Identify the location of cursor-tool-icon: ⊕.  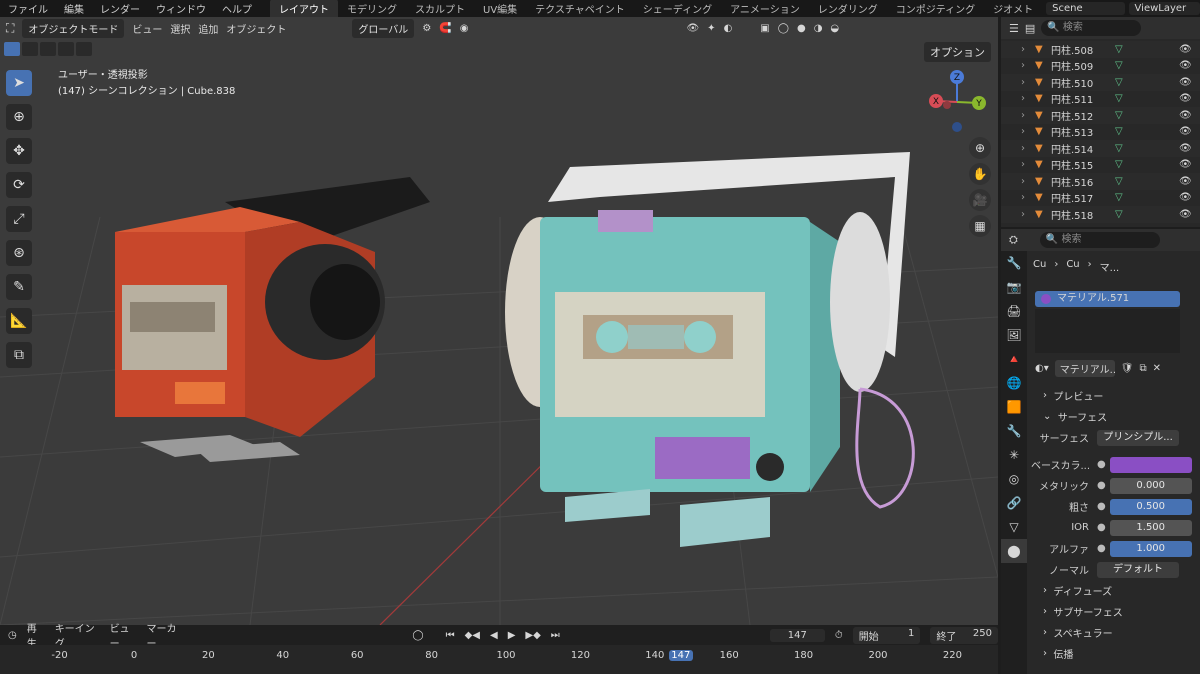
(19, 117).